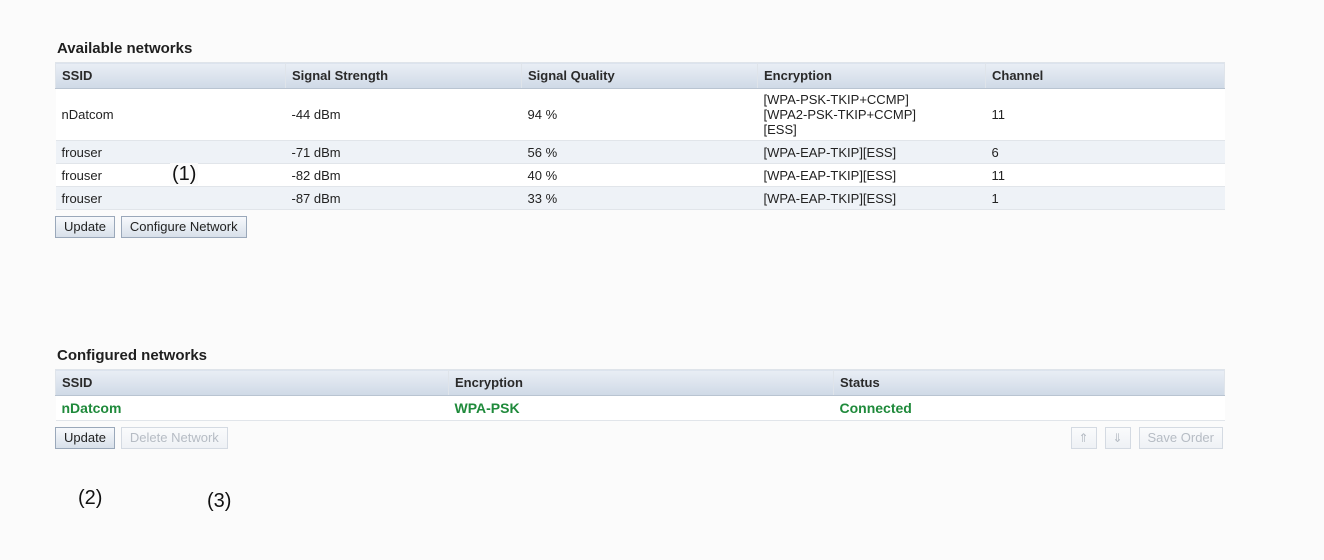 The image size is (1324, 560). I want to click on move-down-button: ⇓, so click(1117, 438).